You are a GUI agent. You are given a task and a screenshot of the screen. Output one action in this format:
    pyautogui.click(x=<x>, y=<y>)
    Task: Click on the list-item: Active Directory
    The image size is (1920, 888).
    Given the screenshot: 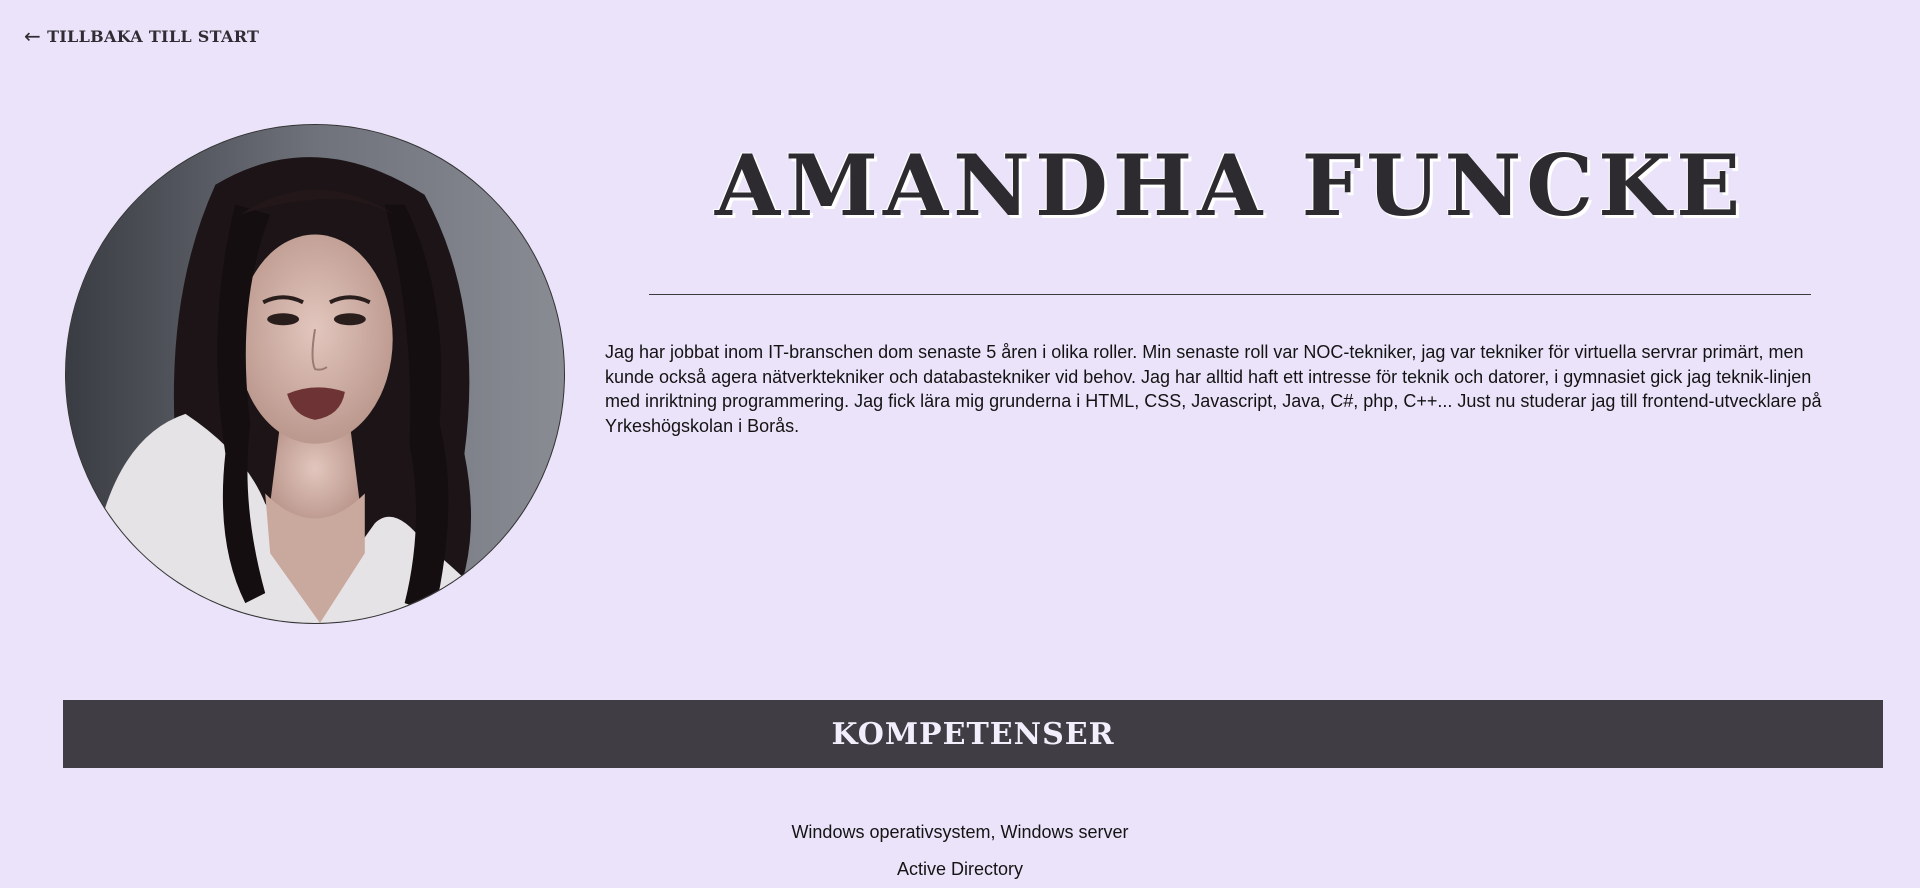 What is the action you would take?
    pyautogui.click(x=960, y=869)
    